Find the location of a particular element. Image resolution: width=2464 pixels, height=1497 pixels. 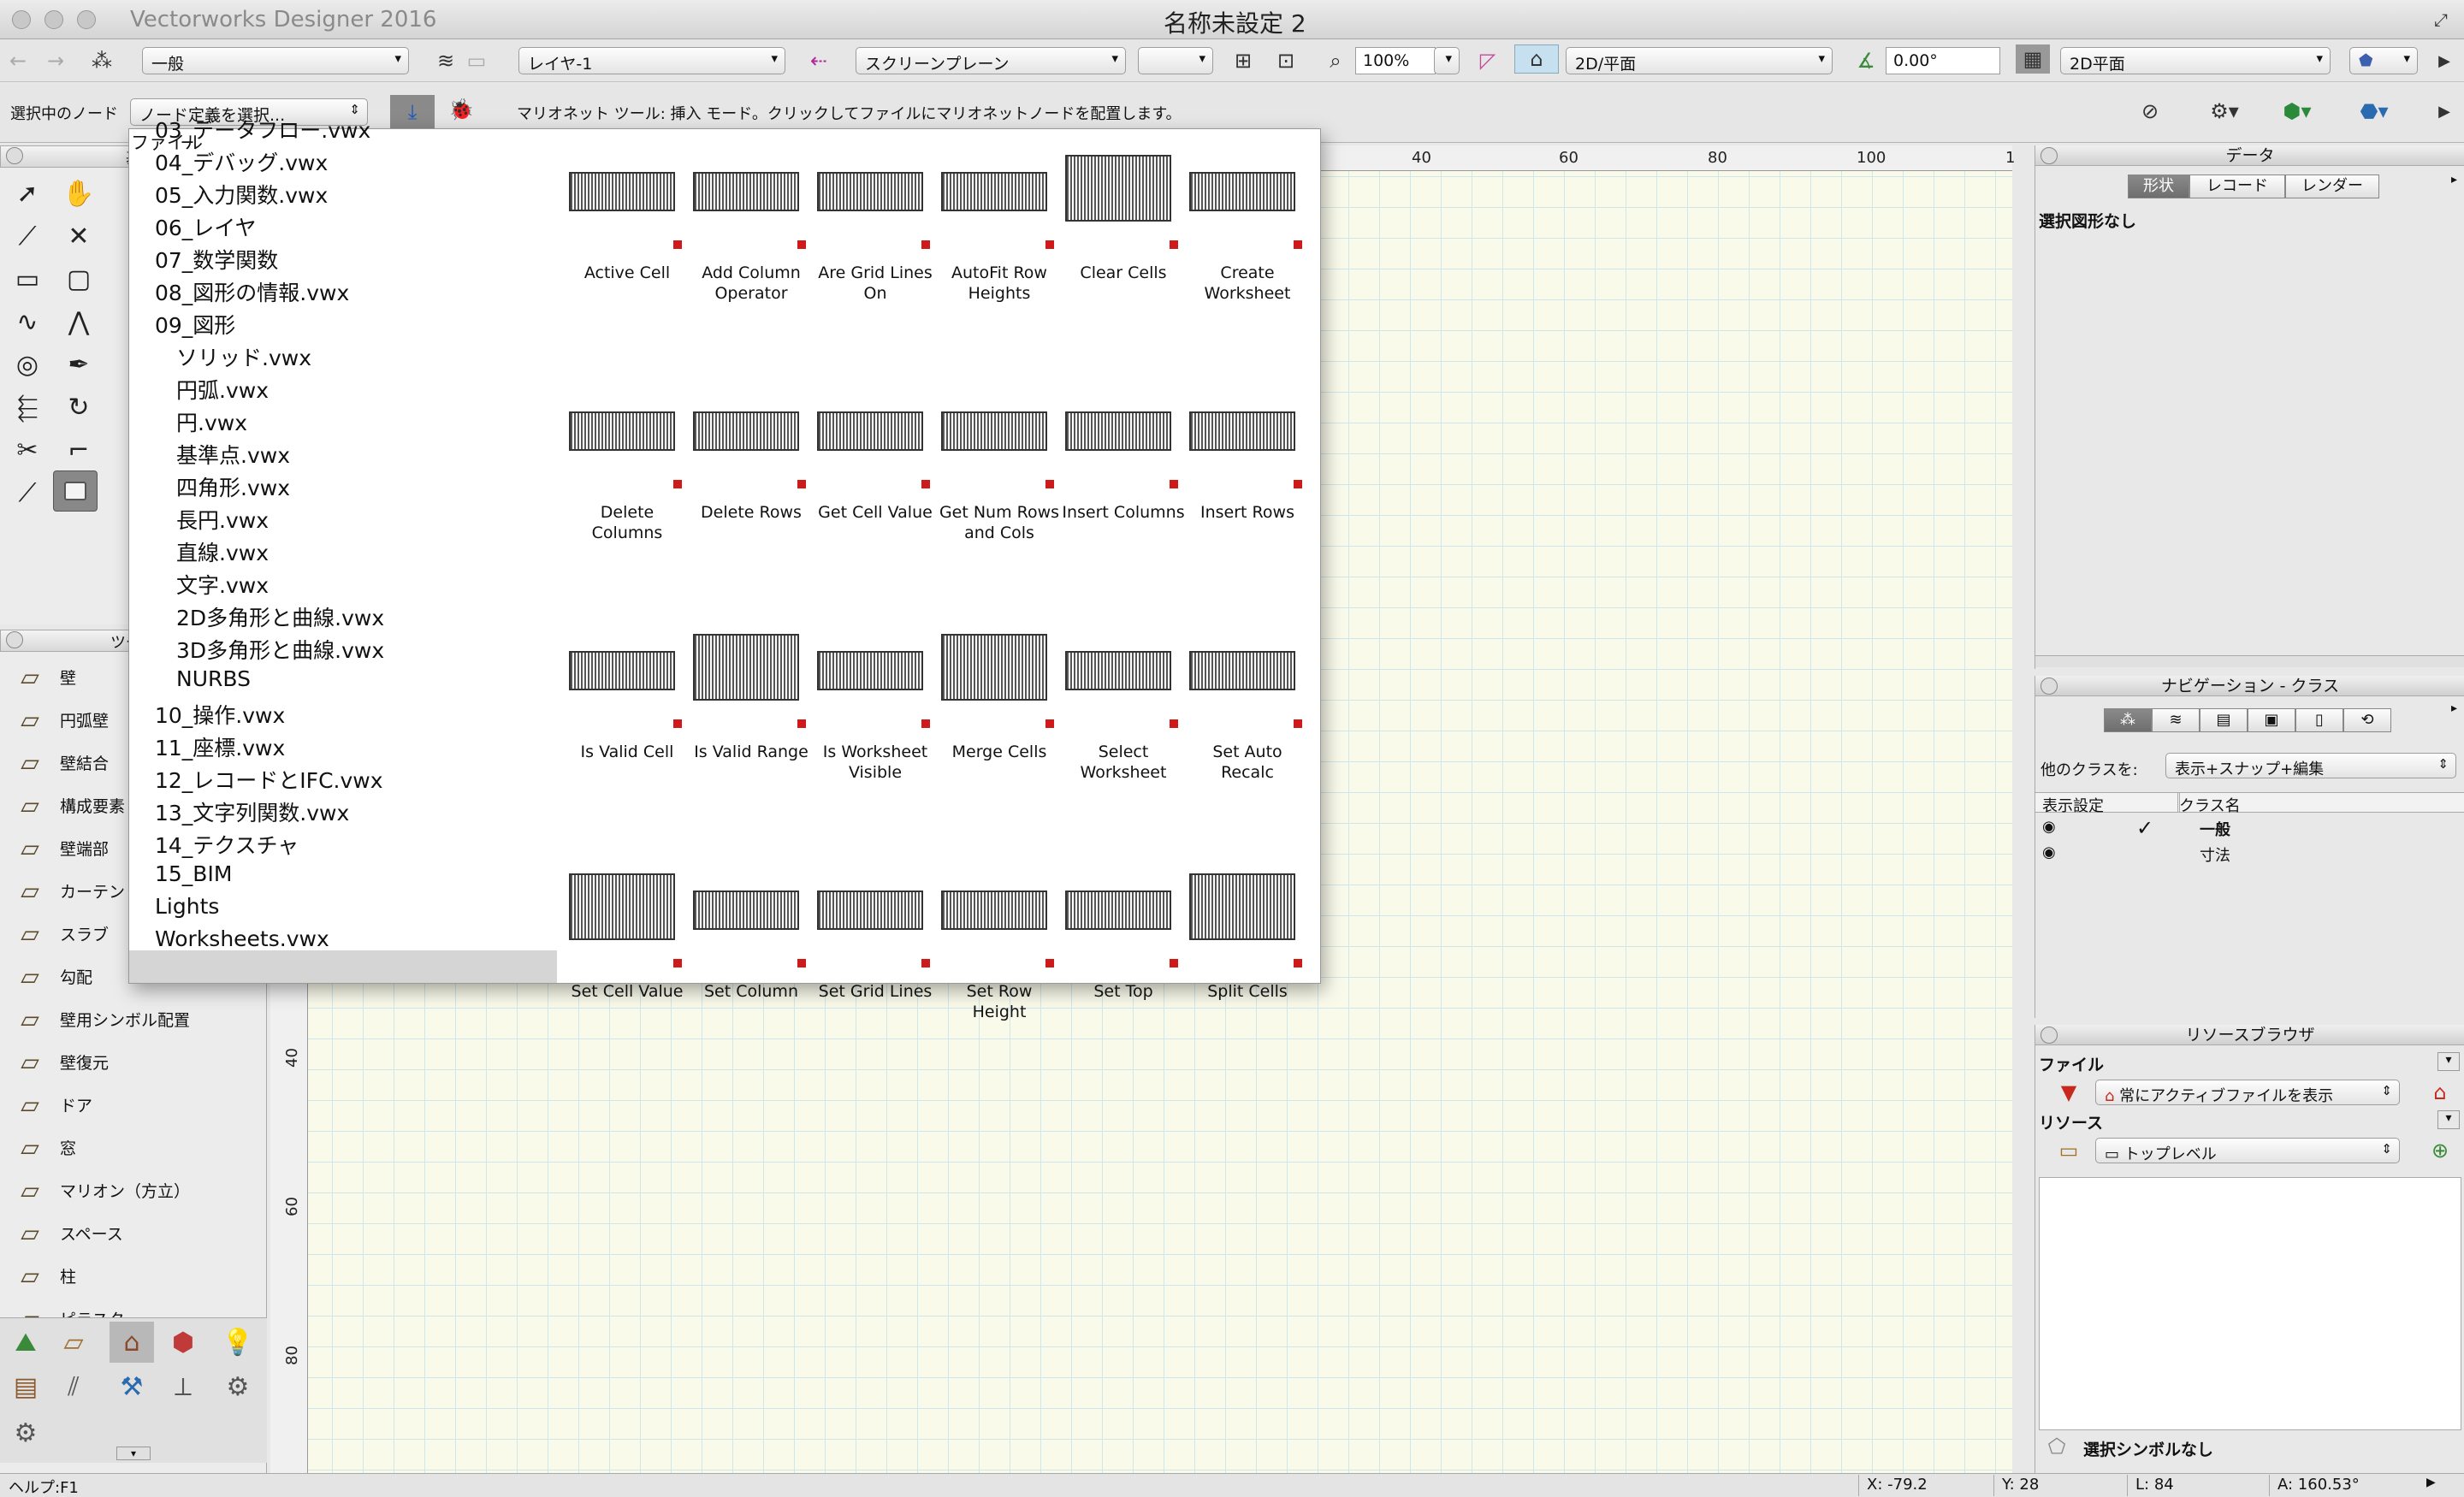

tool-item: ▱ スペース is located at coordinates (133, 1232).